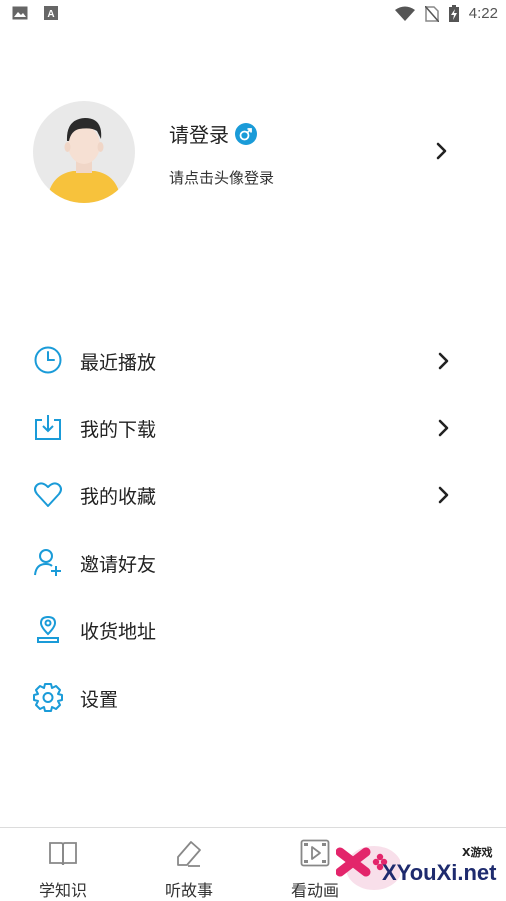  What do you see at coordinates (404, 13) in the screenshot?
I see `wifi-icon` at bounding box center [404, 13].